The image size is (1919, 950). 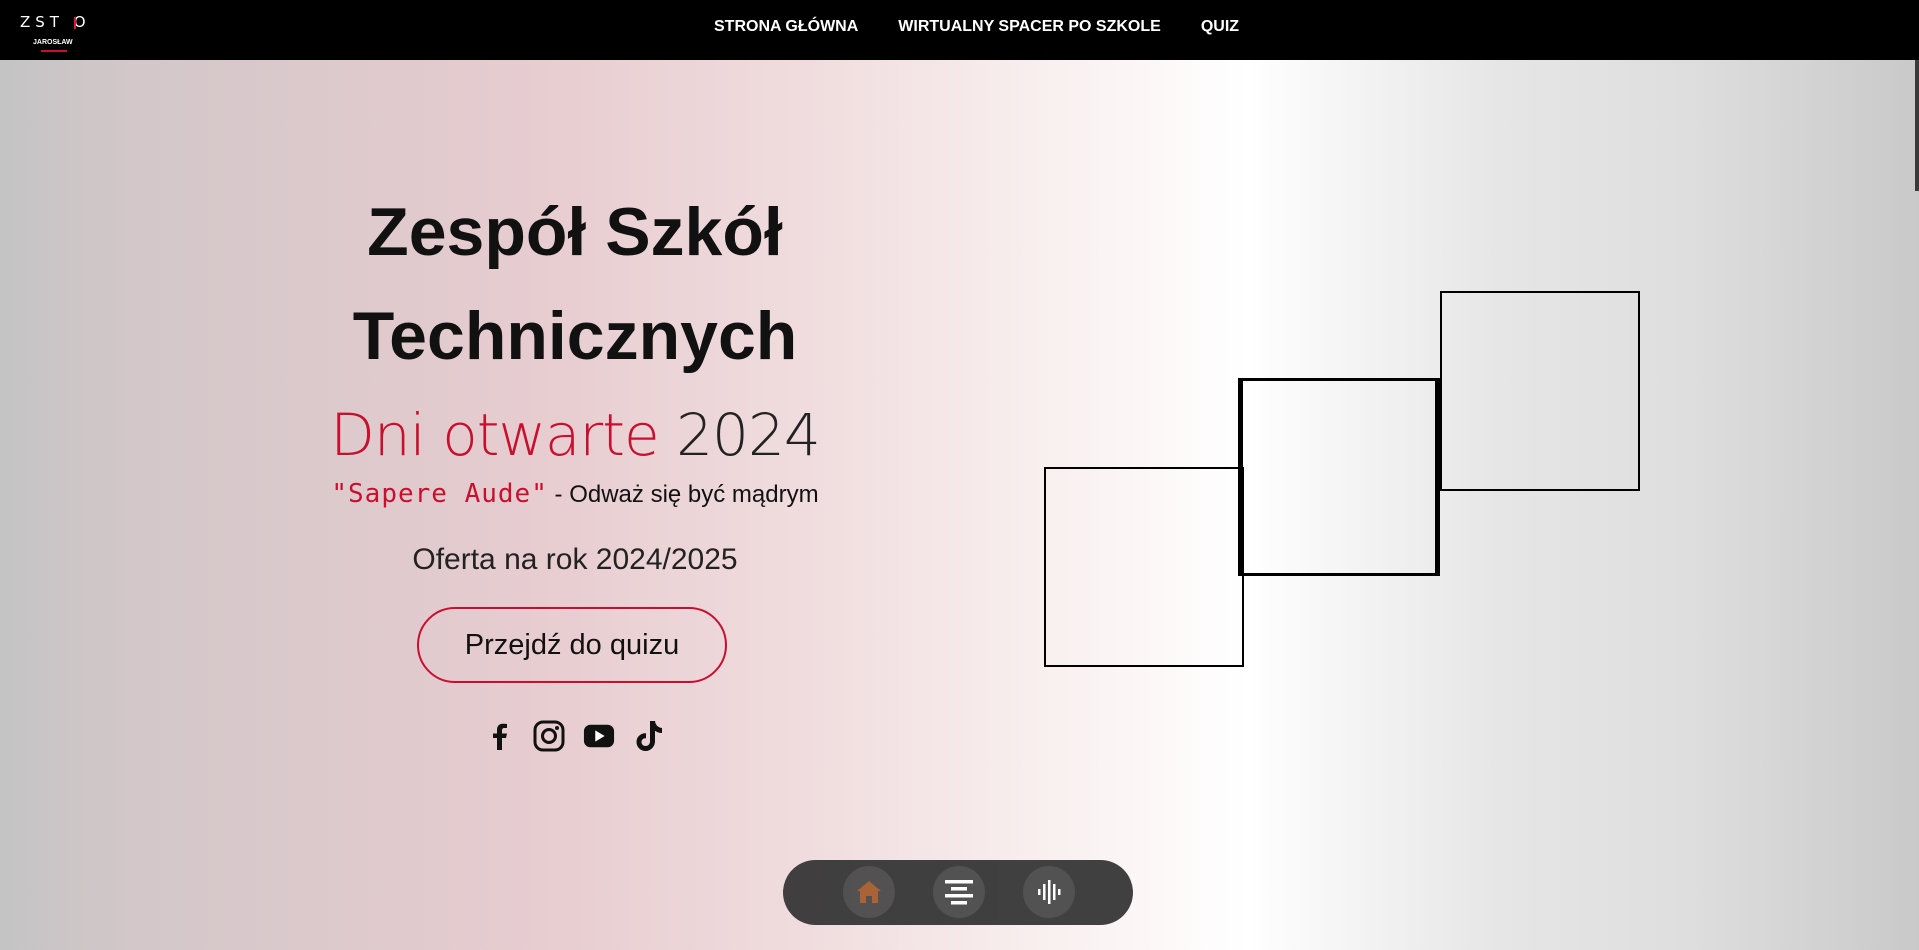 I want to click on logo-underline, so click(x=54, y=51).